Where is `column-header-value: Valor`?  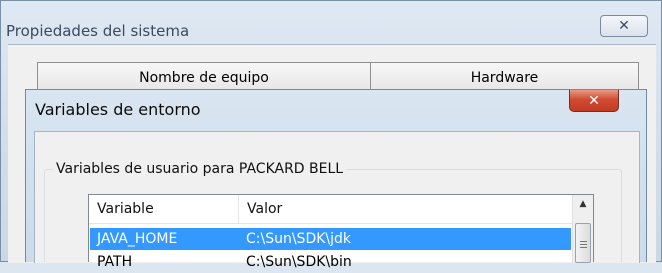 column-header-value: Valor is located at coordinates (405, 209).